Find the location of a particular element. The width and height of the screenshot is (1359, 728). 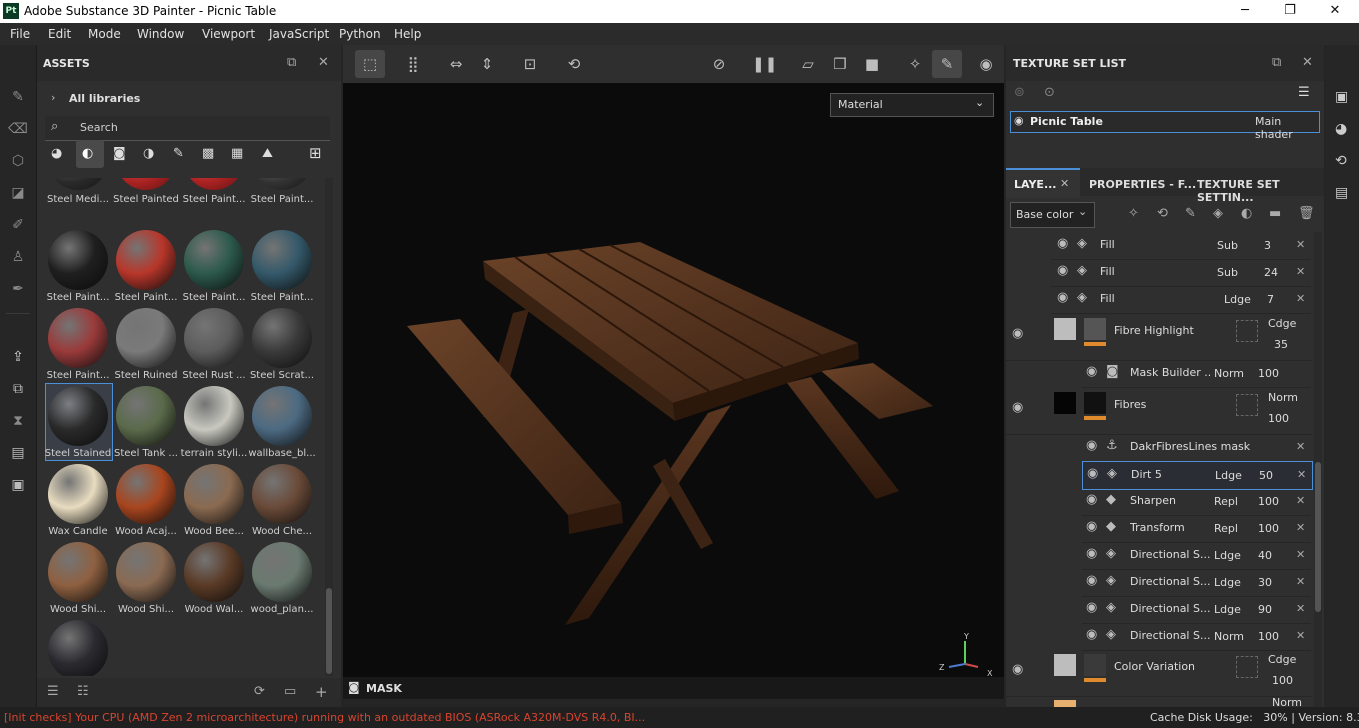

blend-mode: Ldge is located at coordinates (1237, 299).